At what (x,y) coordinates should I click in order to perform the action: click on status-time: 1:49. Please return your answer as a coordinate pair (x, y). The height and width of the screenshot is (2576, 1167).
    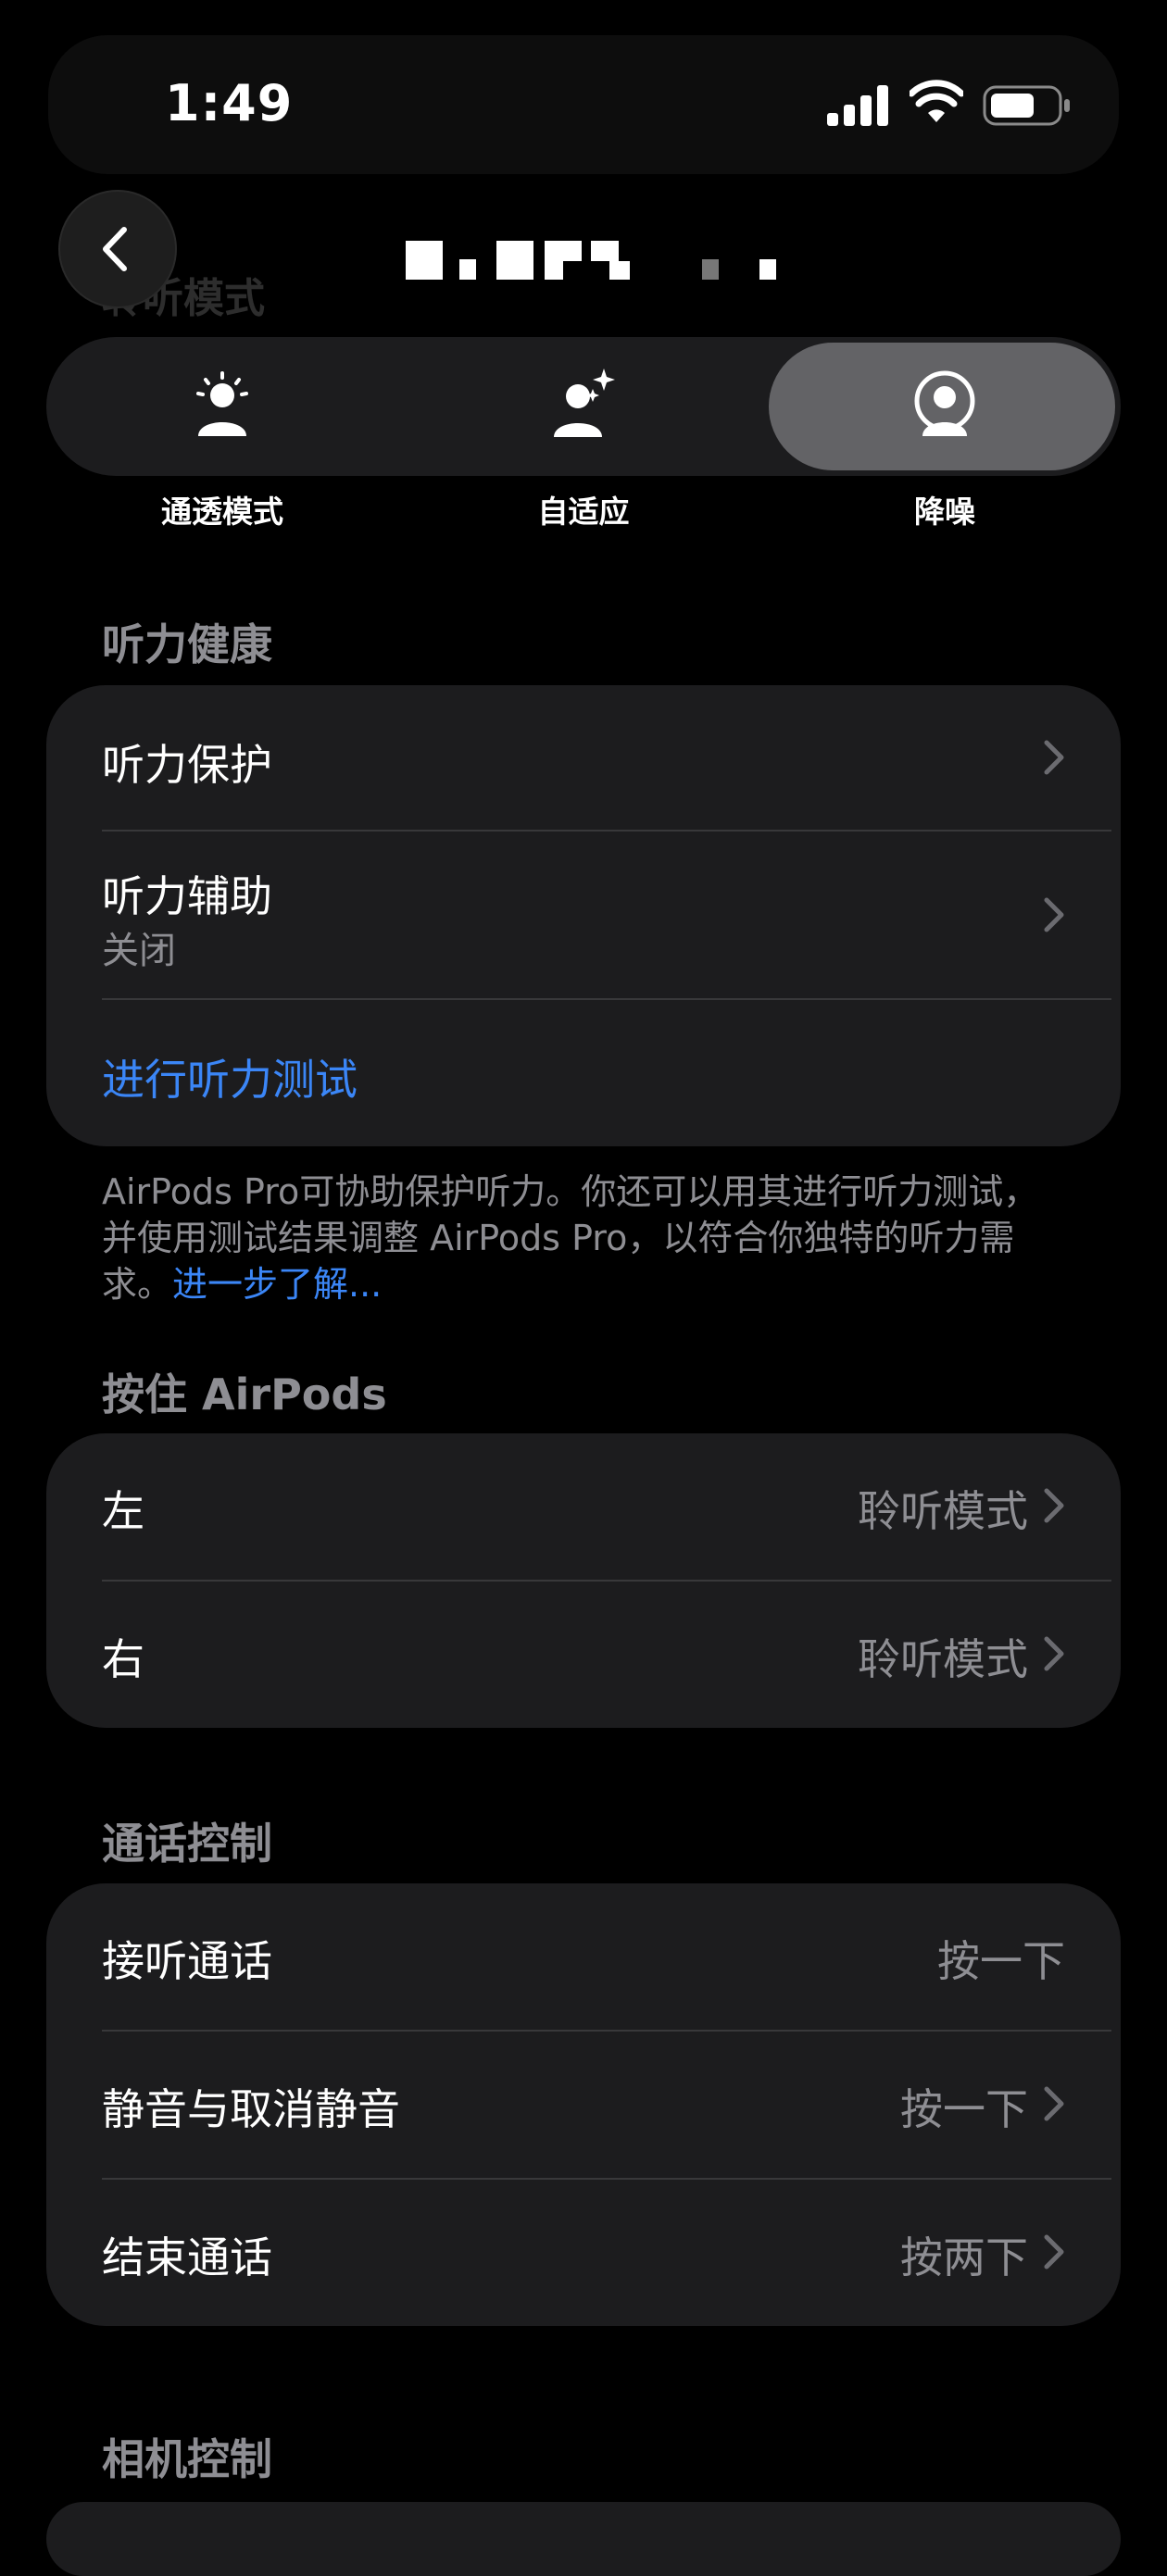
    Looking at the image, I should click on (229, 103).